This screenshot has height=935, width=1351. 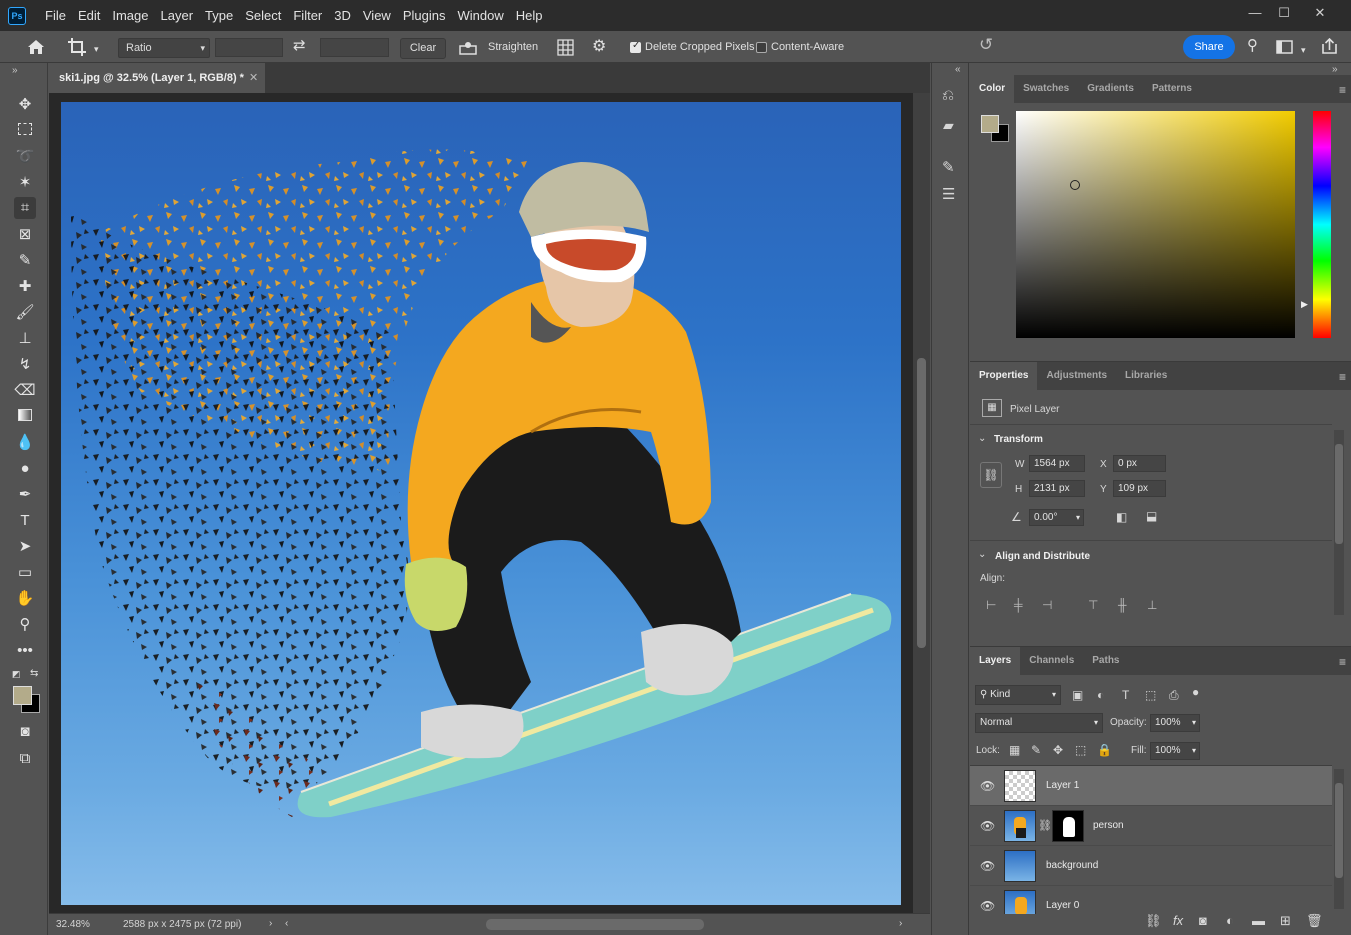 What do you see at coordinates (948, 95) in the screenshot?
I see `history-icon: ⎌` at bounding box center [948, 95].